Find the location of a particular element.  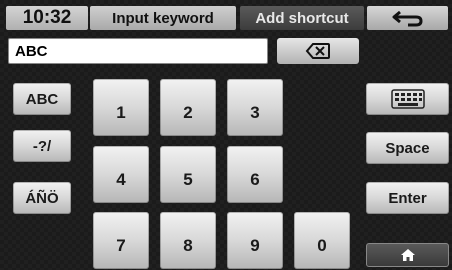

back-button is located at coordinates (407, 18).